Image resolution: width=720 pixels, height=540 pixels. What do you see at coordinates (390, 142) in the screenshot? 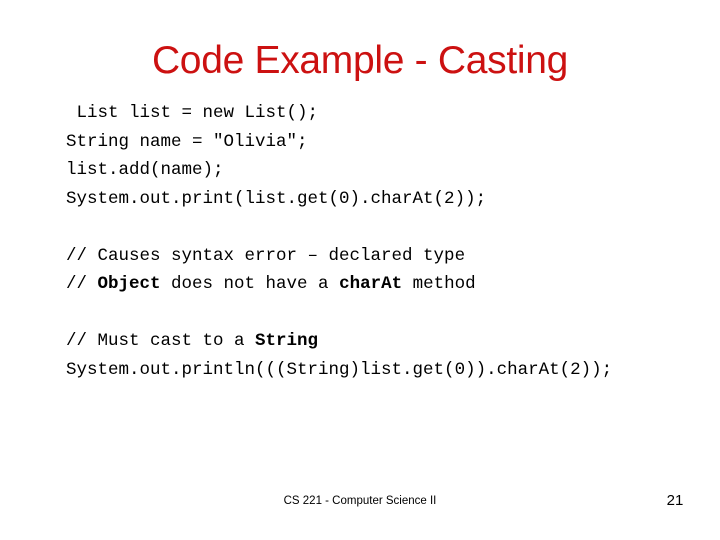
I see `code-line: String name = "Olivia";` at bounding box center [390, 142].